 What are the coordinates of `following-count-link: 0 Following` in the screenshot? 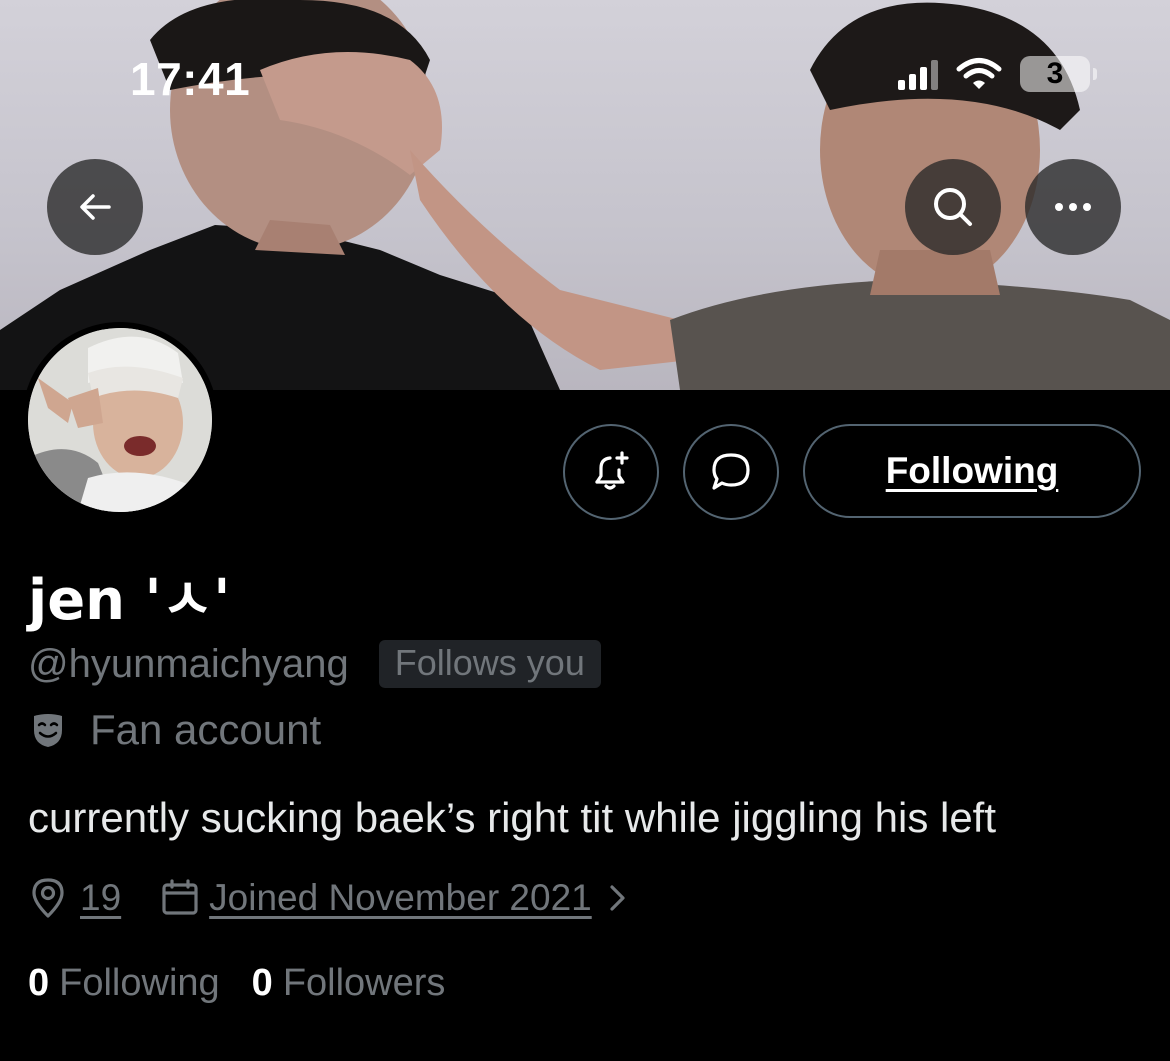 It's located at (124, 983).